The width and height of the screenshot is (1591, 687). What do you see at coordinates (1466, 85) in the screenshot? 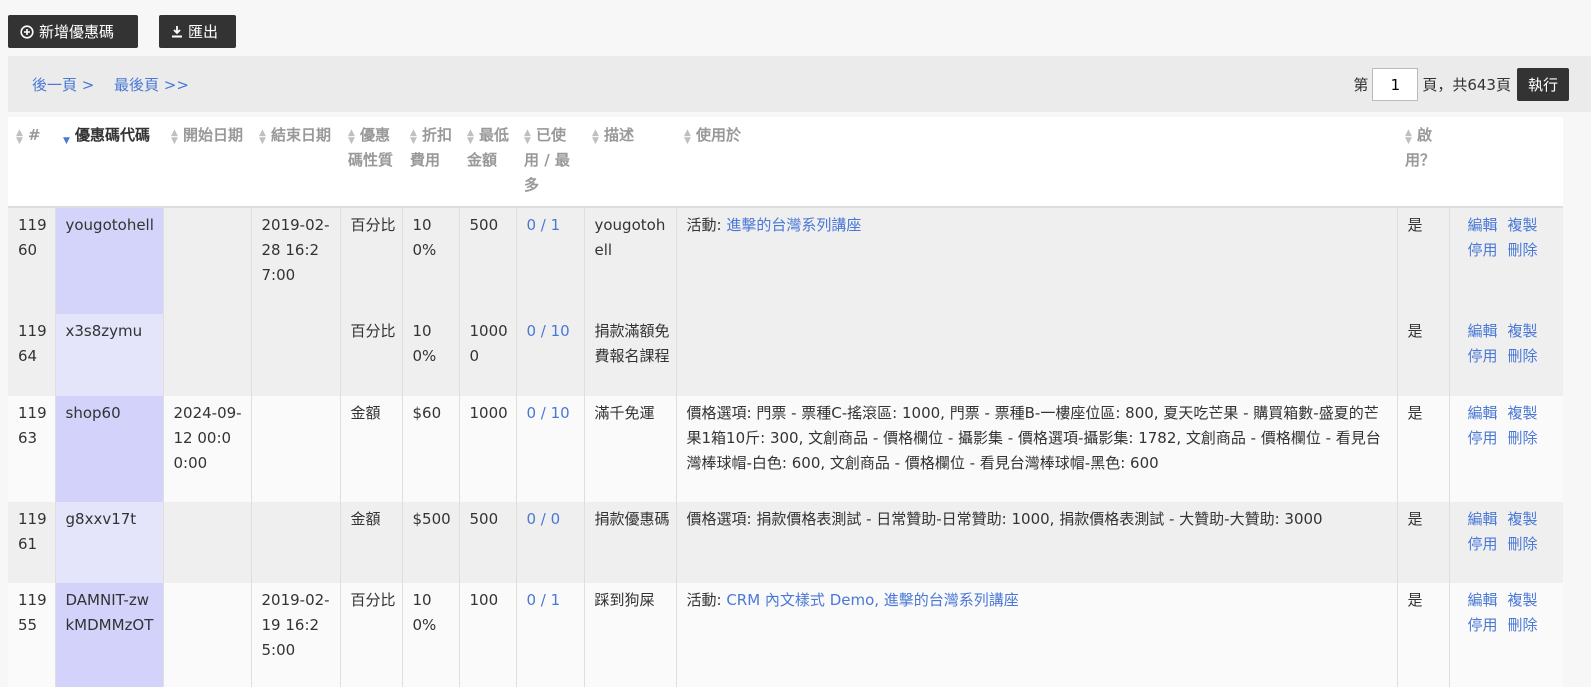
I see `page-total-label: 頁，共643頁` at bounding box center [1466, 85].